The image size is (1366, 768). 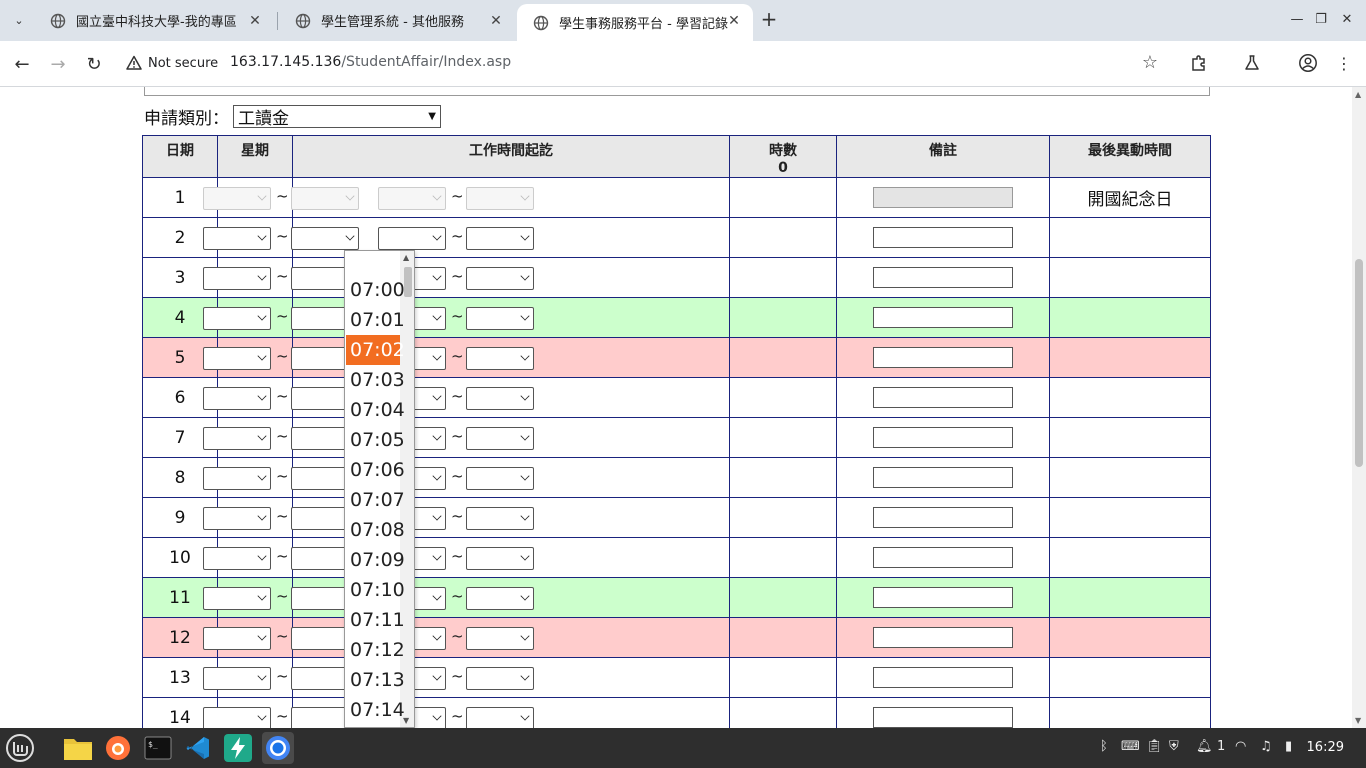 What do you see at coordinates (375, 680) in the screenshot?
I see `time-option: 07:13` at bounding box center [375, 680].